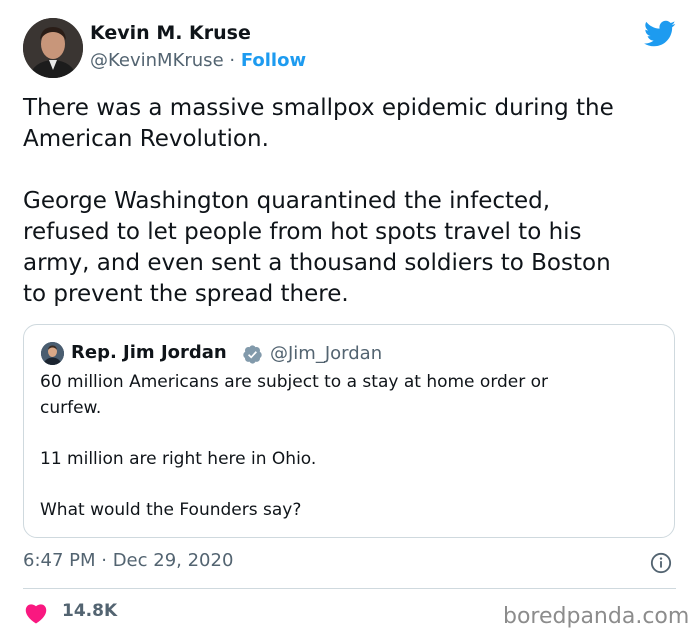 The image size is (700, 642). I want to click on author-handle: @KevinMKruse, so click(157, 60).